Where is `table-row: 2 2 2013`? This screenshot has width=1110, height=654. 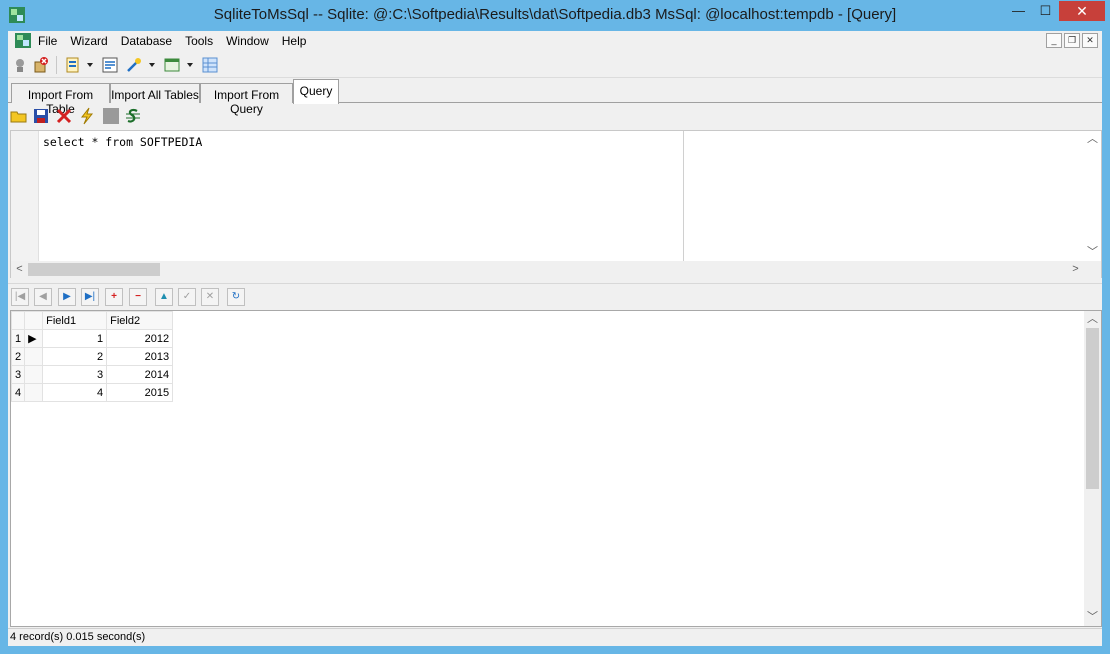 table-row: 2 2 2013 is located at coordinates (92, 356).